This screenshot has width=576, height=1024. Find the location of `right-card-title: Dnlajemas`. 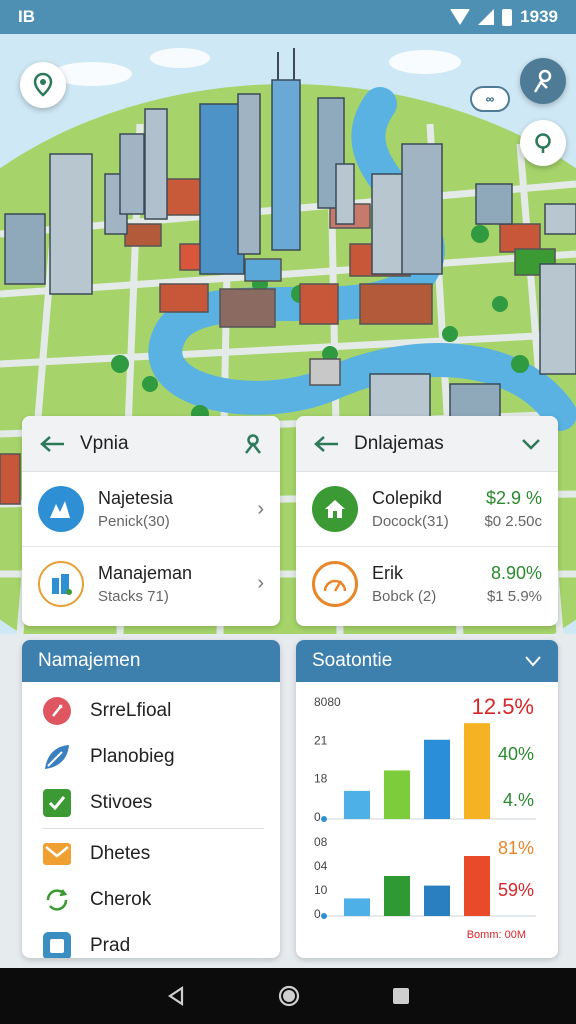

right-card-title: Dnlajemas is located at coordinates (399, 443).